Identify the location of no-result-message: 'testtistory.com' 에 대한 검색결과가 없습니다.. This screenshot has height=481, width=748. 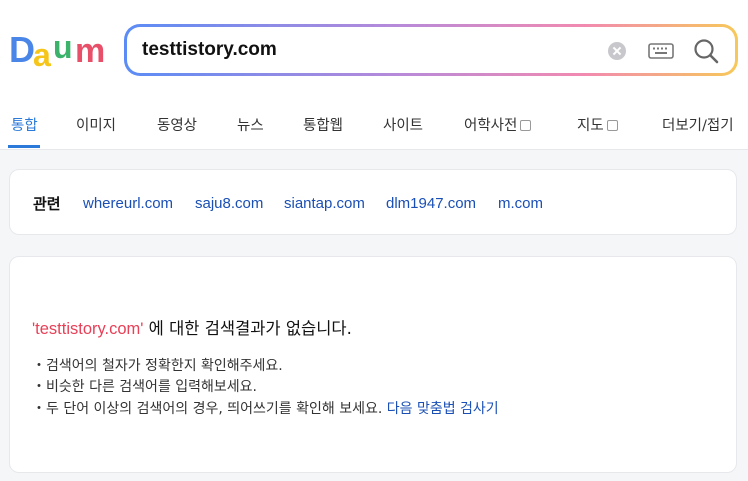
(192, 328).